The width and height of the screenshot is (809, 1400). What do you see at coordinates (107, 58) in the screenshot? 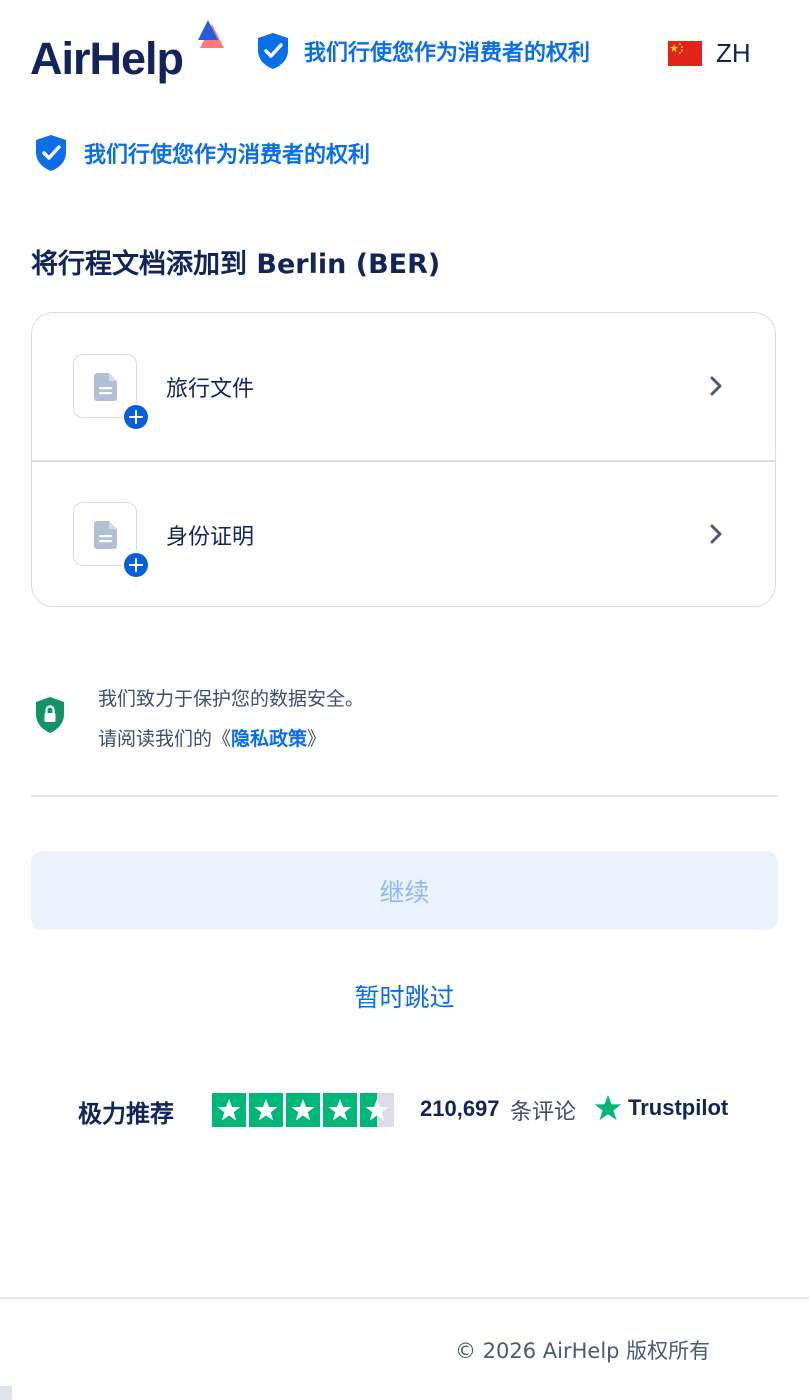
I see `logo-text: AirHelp` at bounding box center [107, 58].